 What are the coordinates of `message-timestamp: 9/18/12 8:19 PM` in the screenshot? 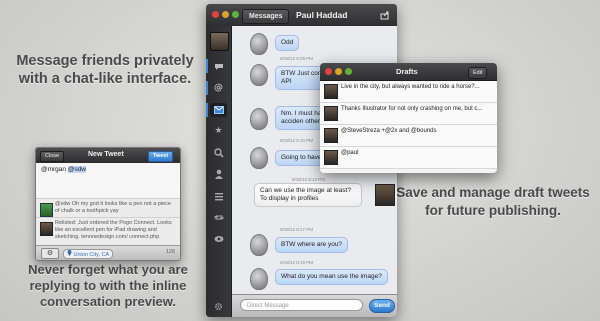 It's located at (297, 262).